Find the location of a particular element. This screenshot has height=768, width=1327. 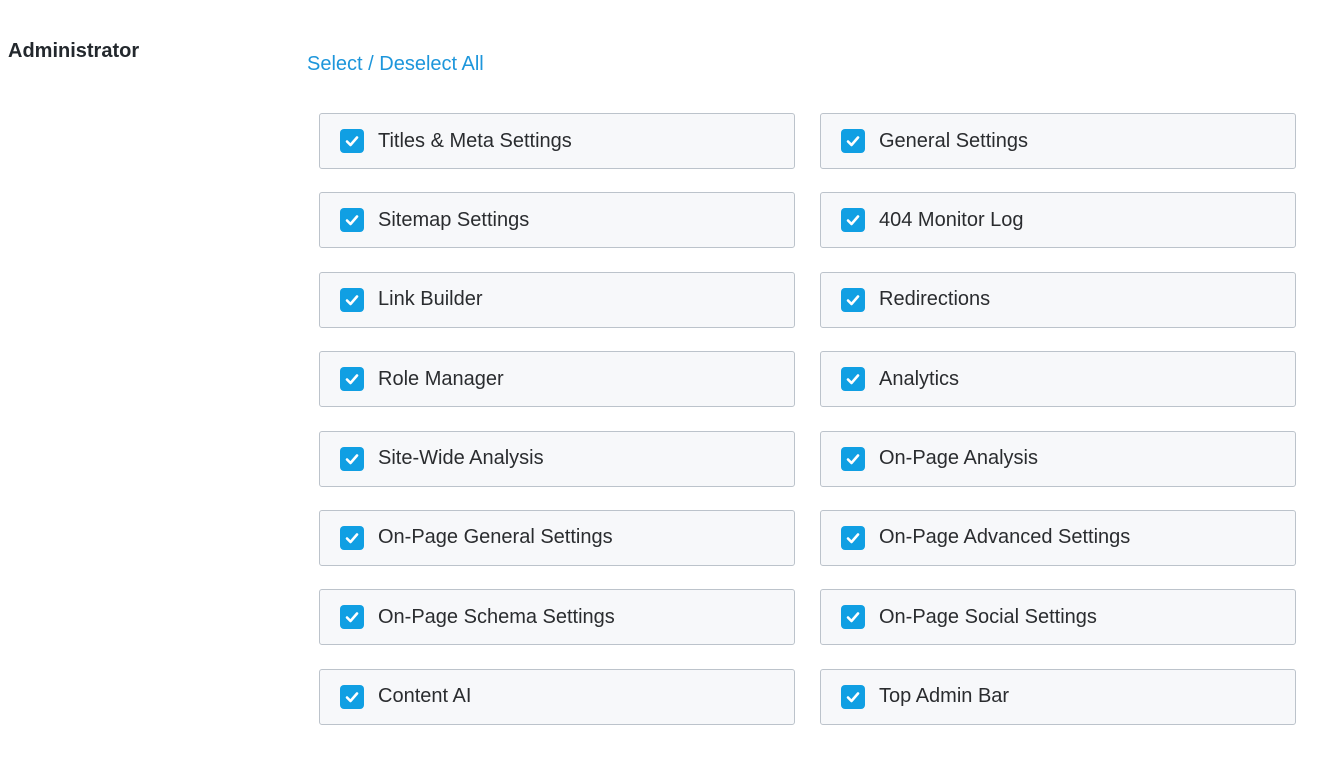

capability-checkbox-item: On-Page General Settings is located at coordinates (557, 537).